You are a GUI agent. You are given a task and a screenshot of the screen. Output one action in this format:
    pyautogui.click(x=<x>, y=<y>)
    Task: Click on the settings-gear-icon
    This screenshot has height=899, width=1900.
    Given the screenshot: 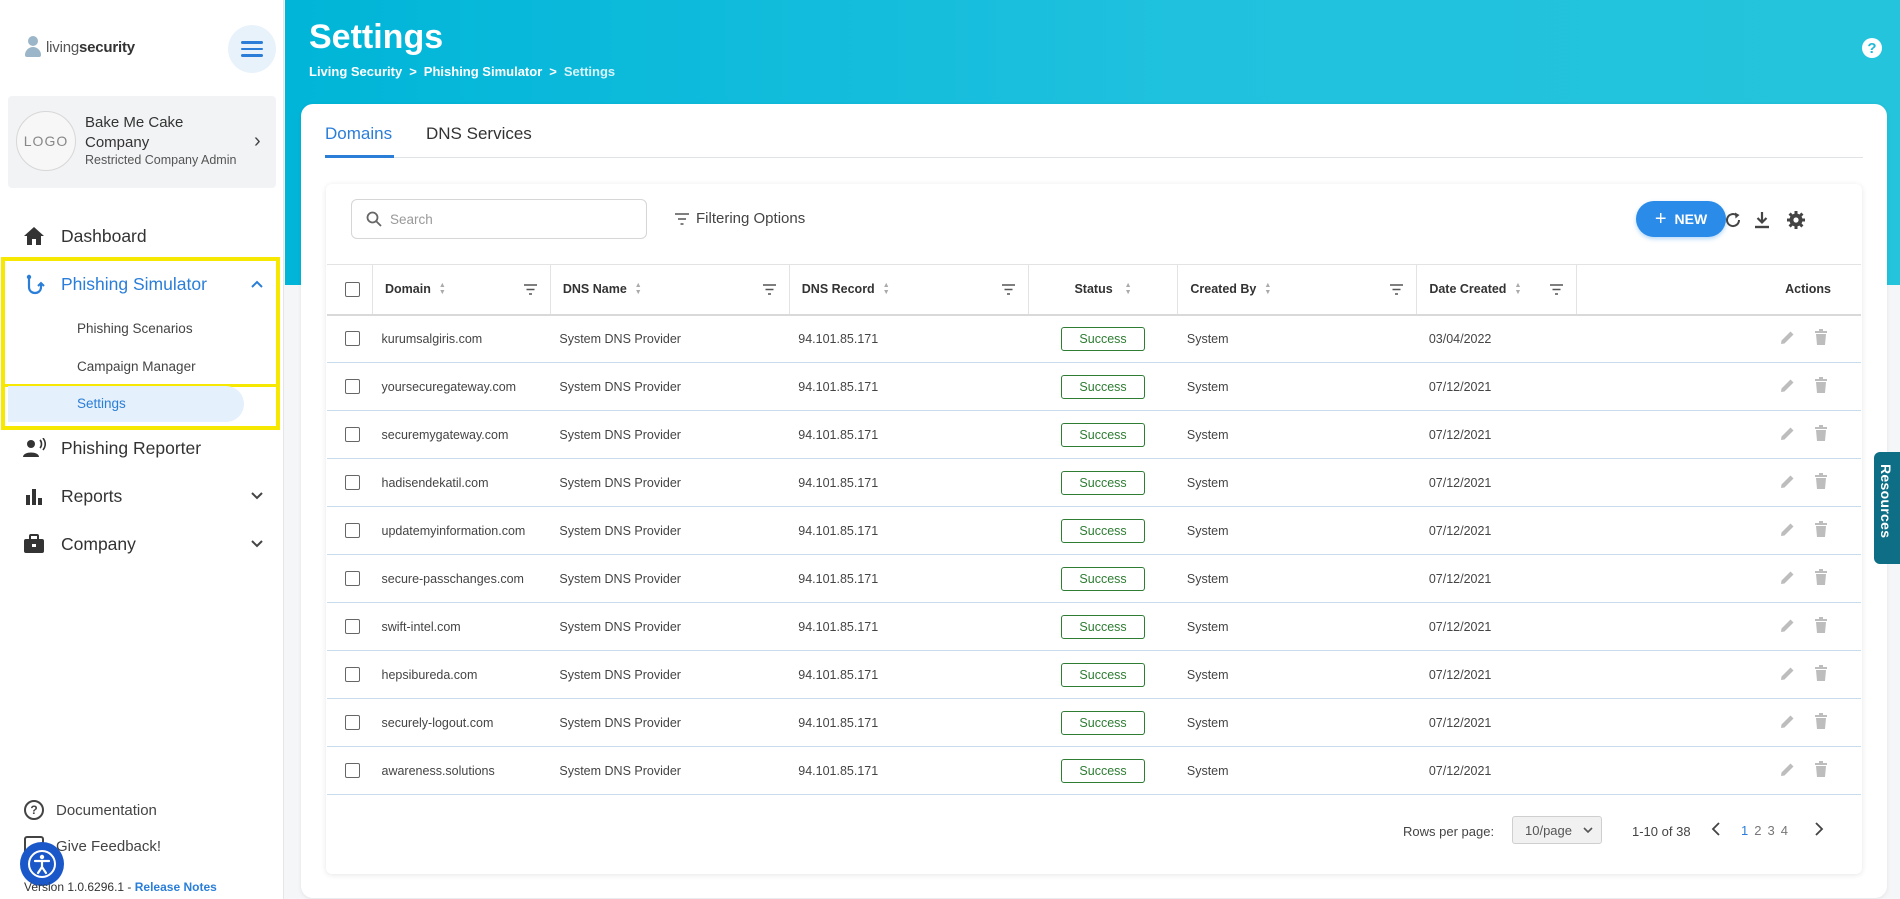 What is the action you would take?
    pyautogui.click(x=1796, y=220)
    